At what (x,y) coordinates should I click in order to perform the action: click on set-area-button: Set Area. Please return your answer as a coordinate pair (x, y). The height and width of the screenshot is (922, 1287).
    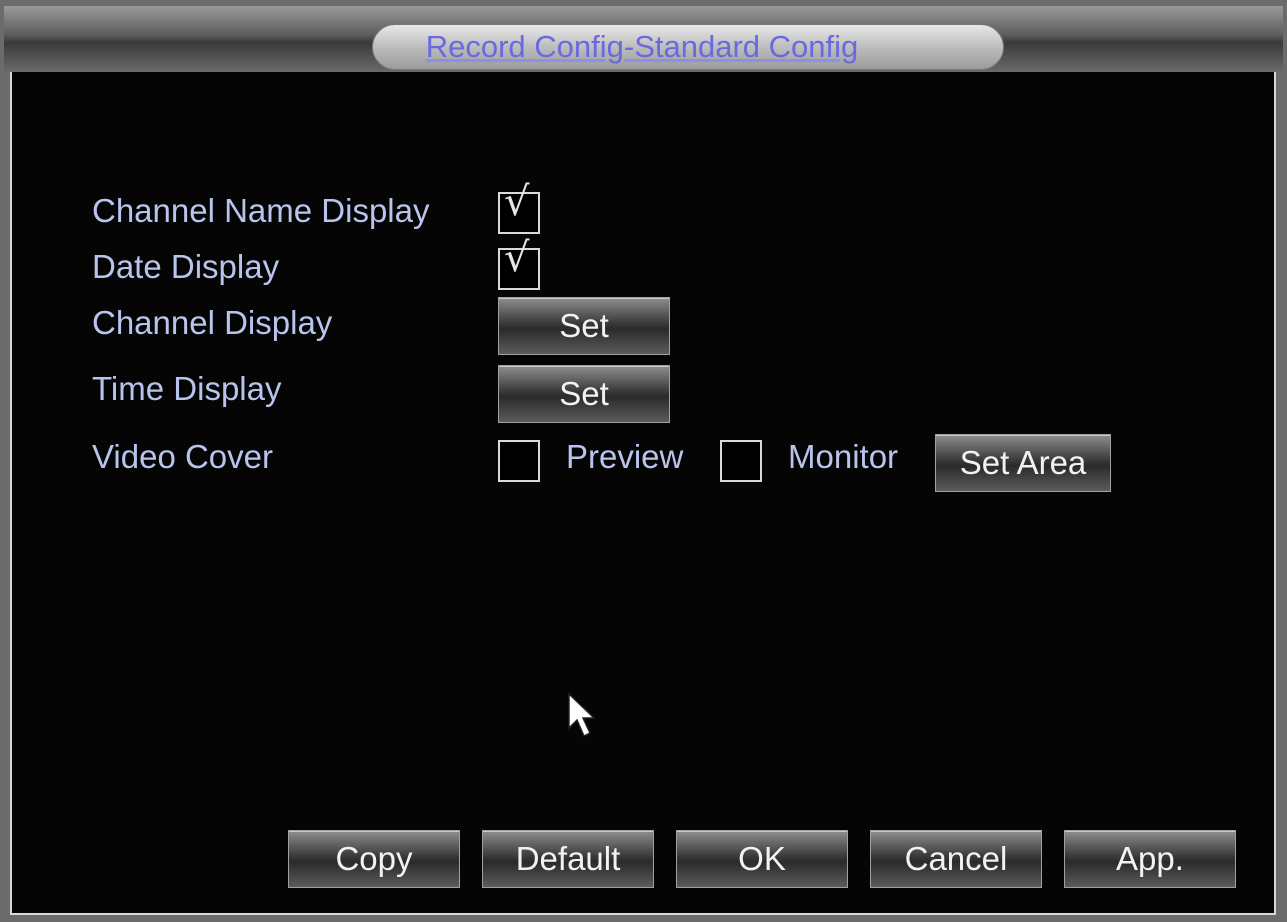
    Looking at the image, I should click on (1023, 463).